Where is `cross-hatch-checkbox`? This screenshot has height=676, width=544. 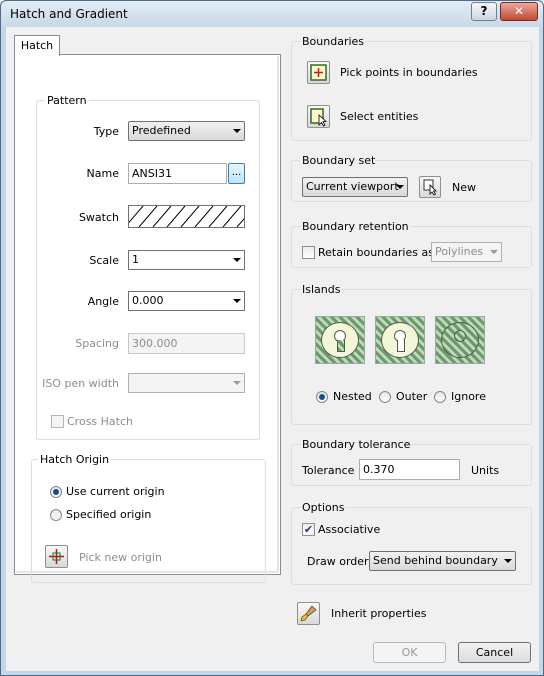 cross-hatch-checkbox is located at coordinates (57, 421).